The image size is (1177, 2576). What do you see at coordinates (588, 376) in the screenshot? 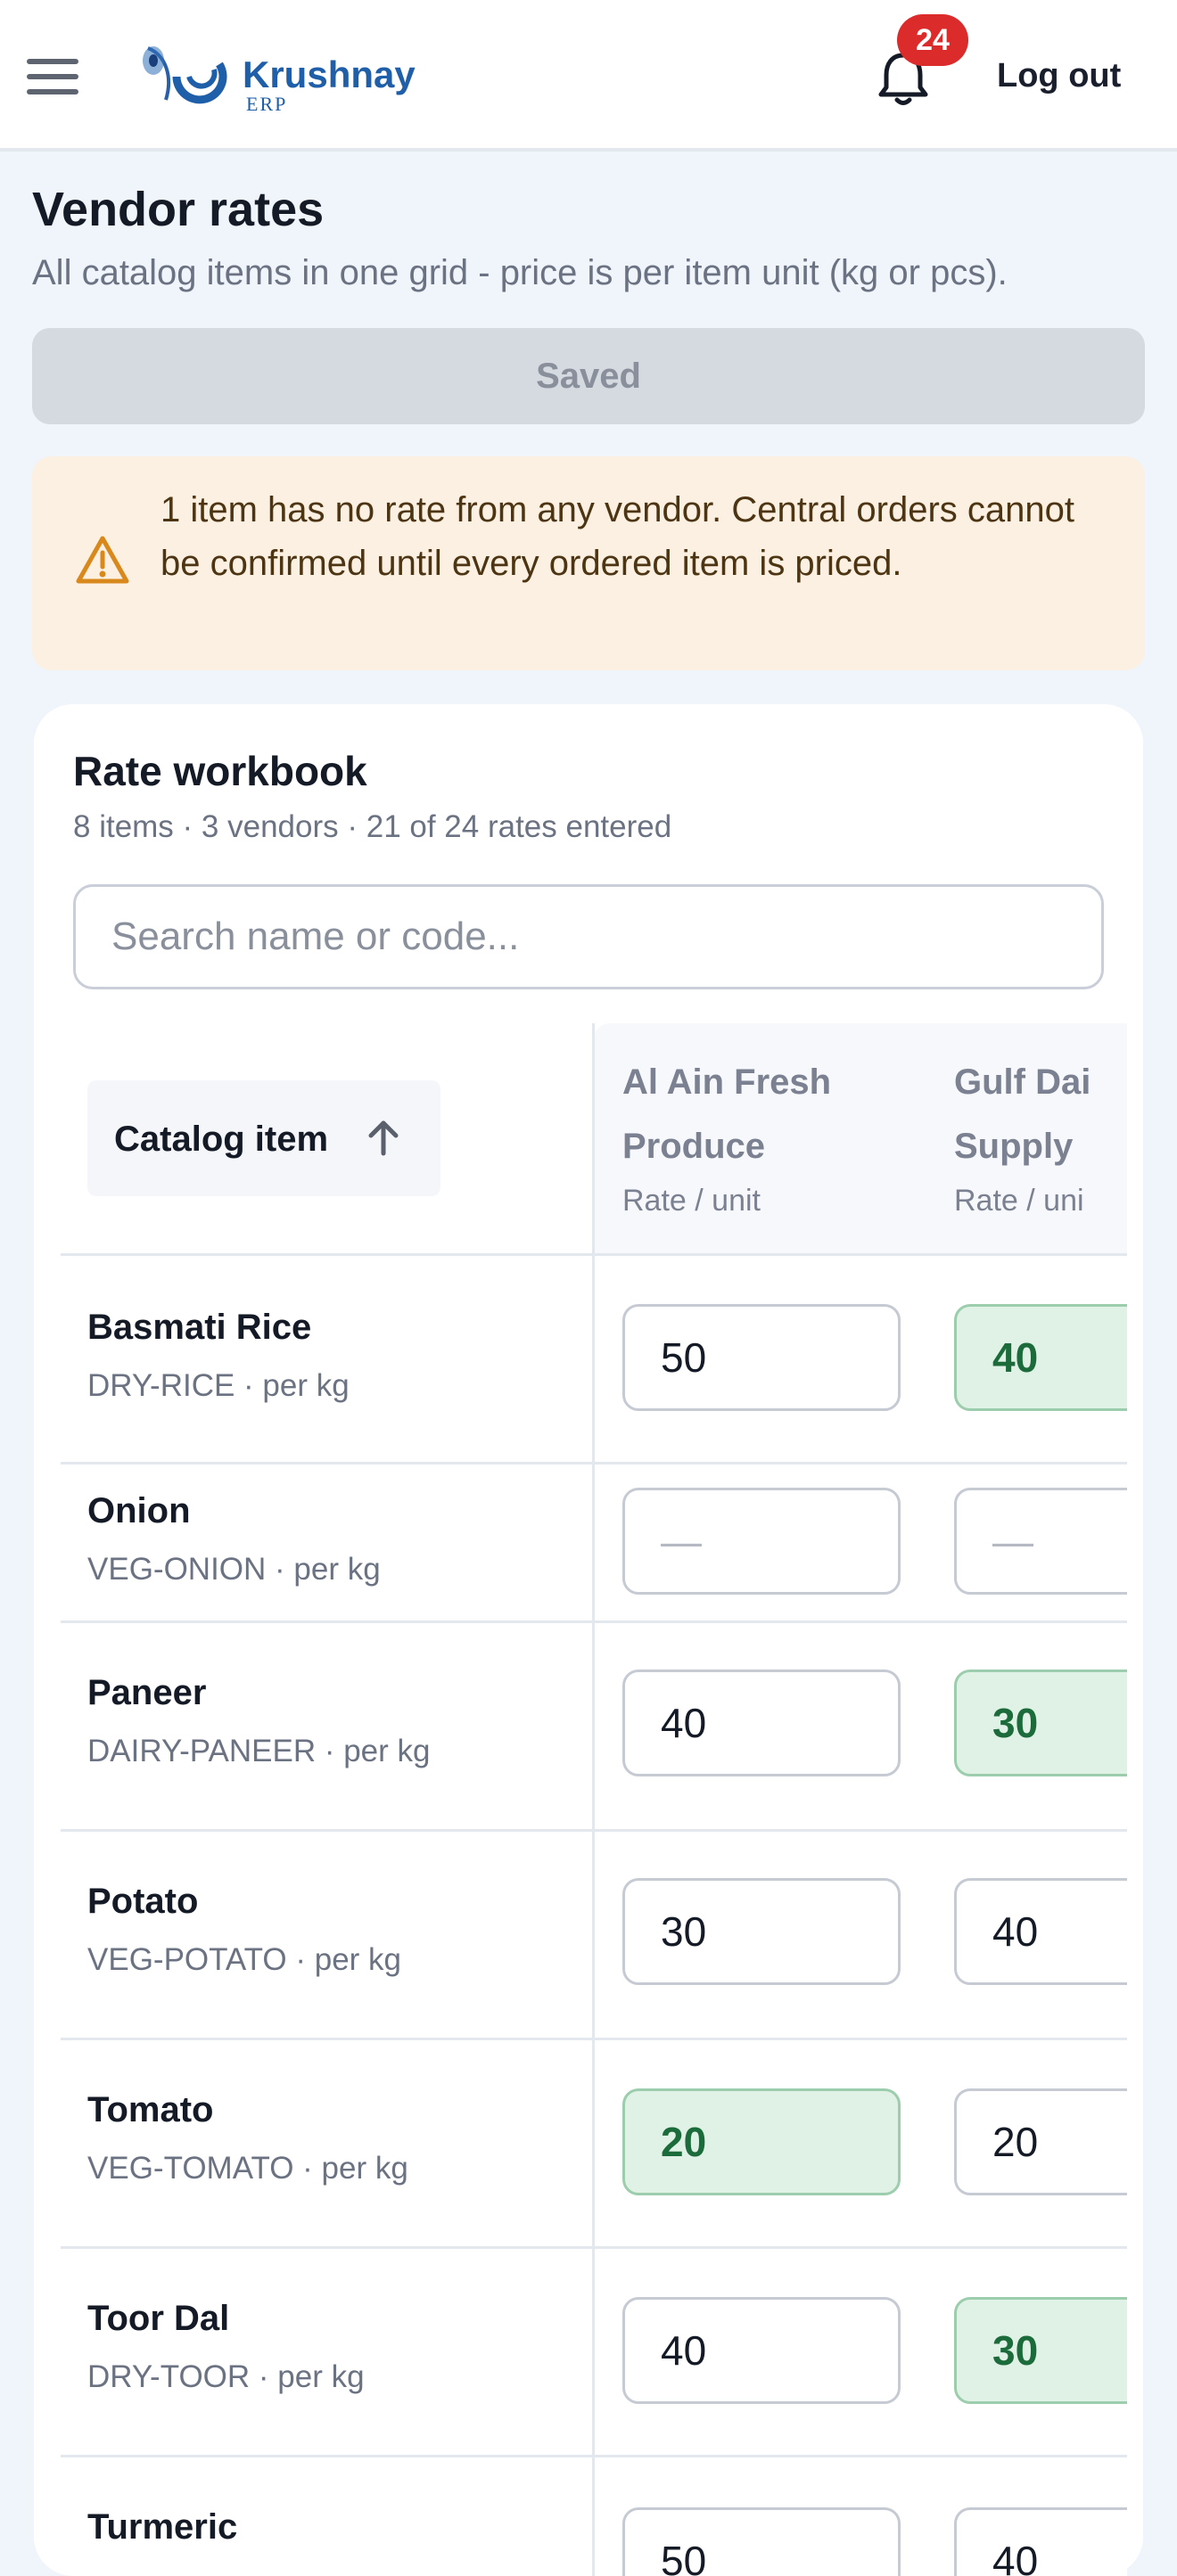
I see `saved-button: Saved` at bounding box center [588, 376].